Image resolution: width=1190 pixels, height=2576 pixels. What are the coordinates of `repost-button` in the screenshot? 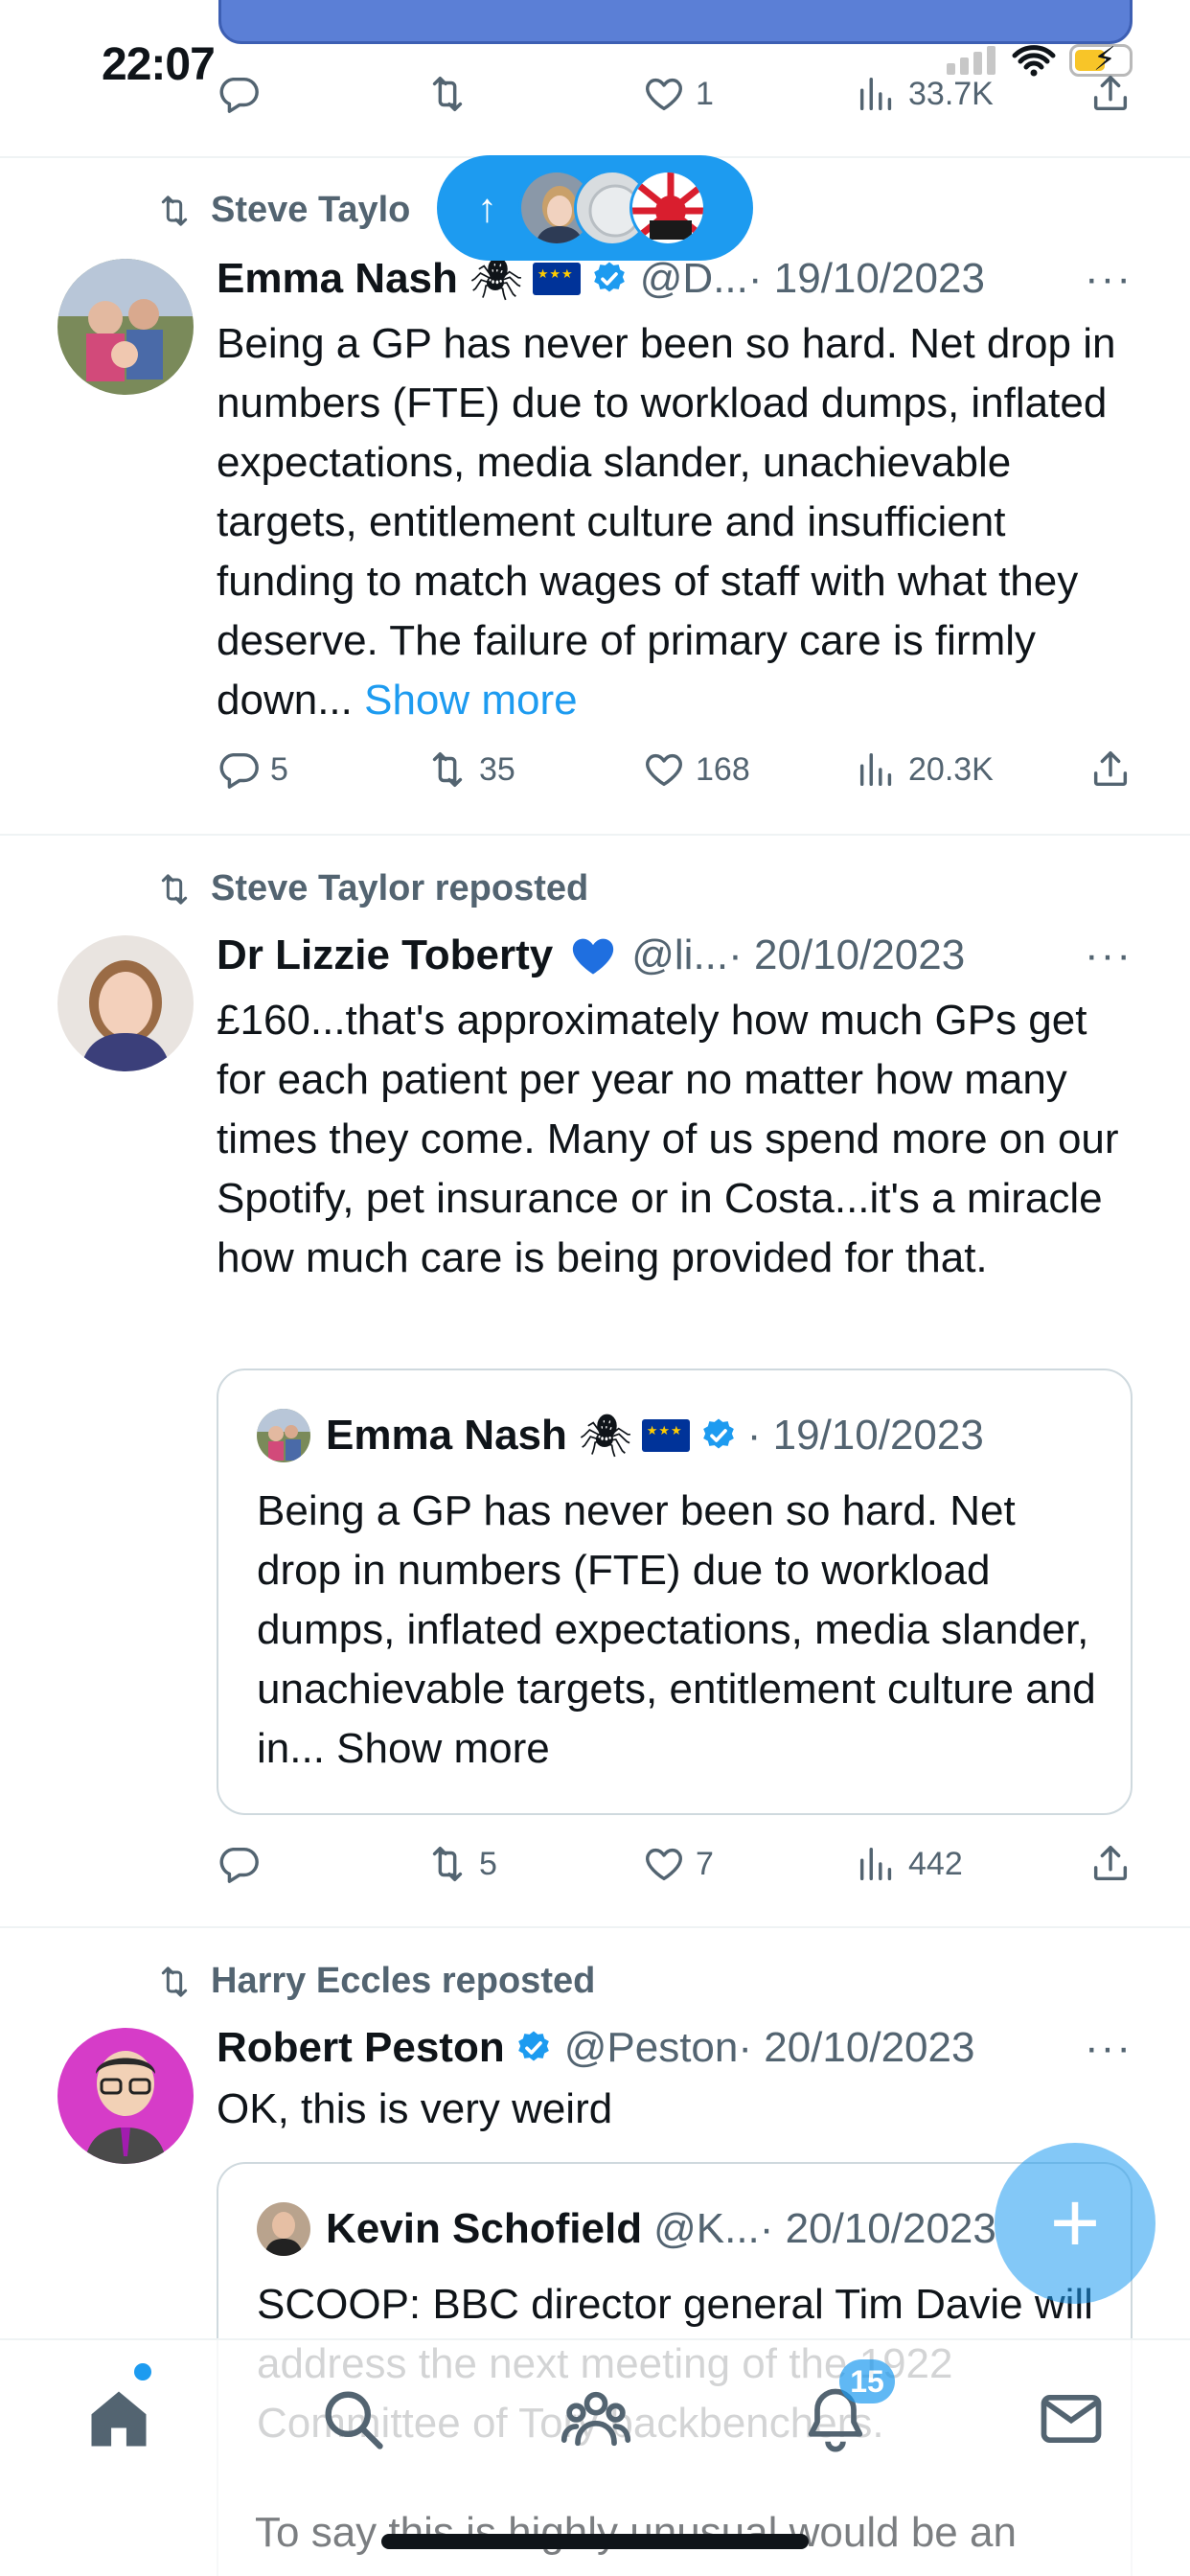 It's located at (447, 94).